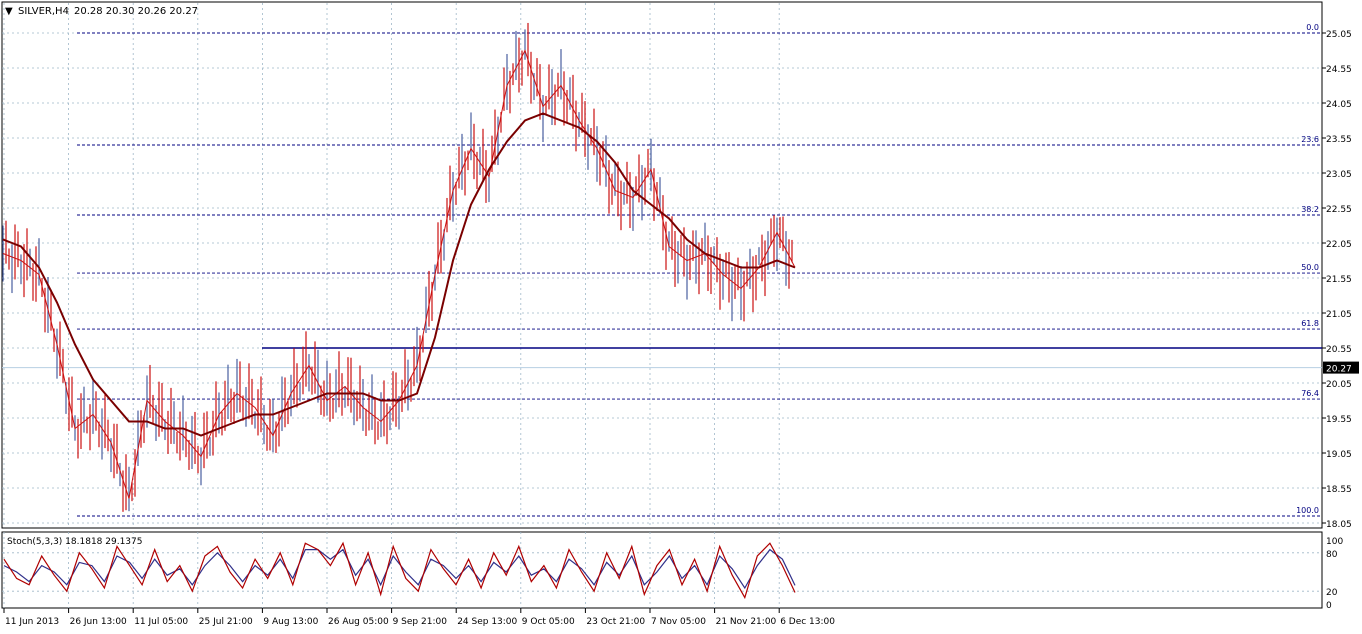  I want to click on y-tick-label: 20.05, so click(1339, 385).